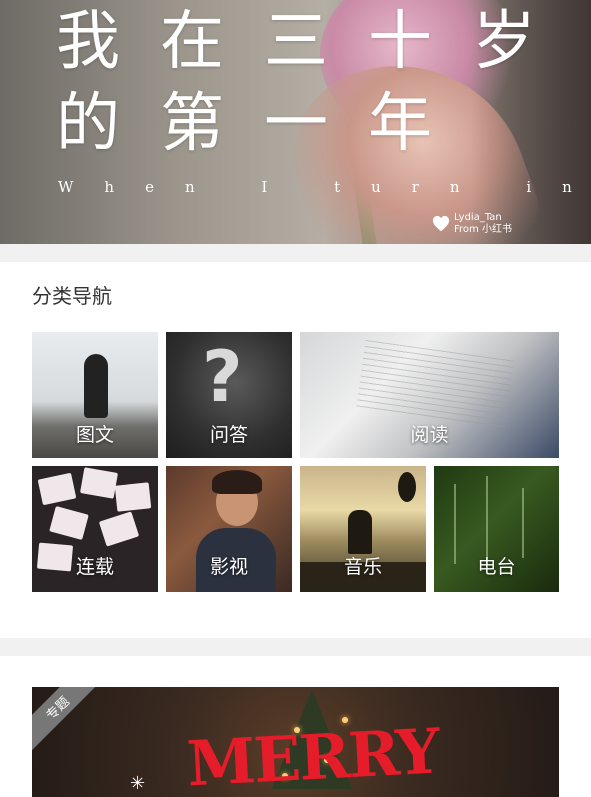  I want to click on guitar-silhouette, so click(407, 487).